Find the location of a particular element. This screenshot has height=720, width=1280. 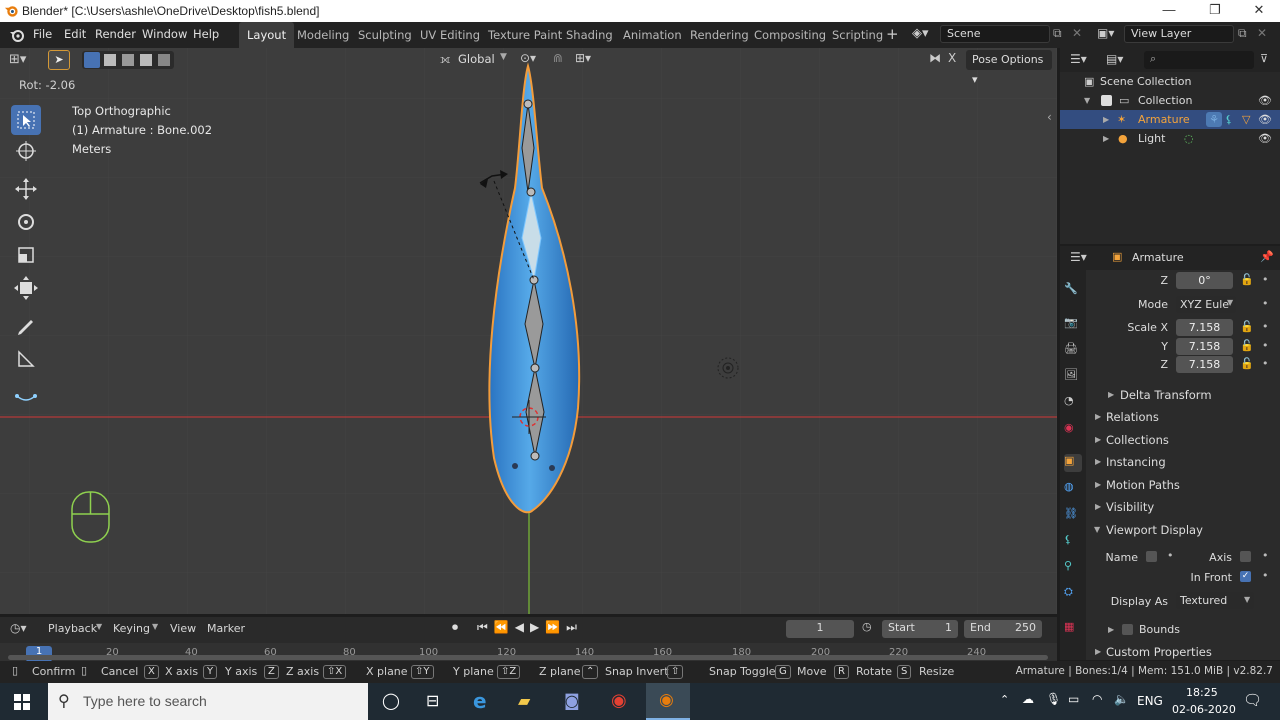

blender-menu-icon is located at coordinates (17, 35).